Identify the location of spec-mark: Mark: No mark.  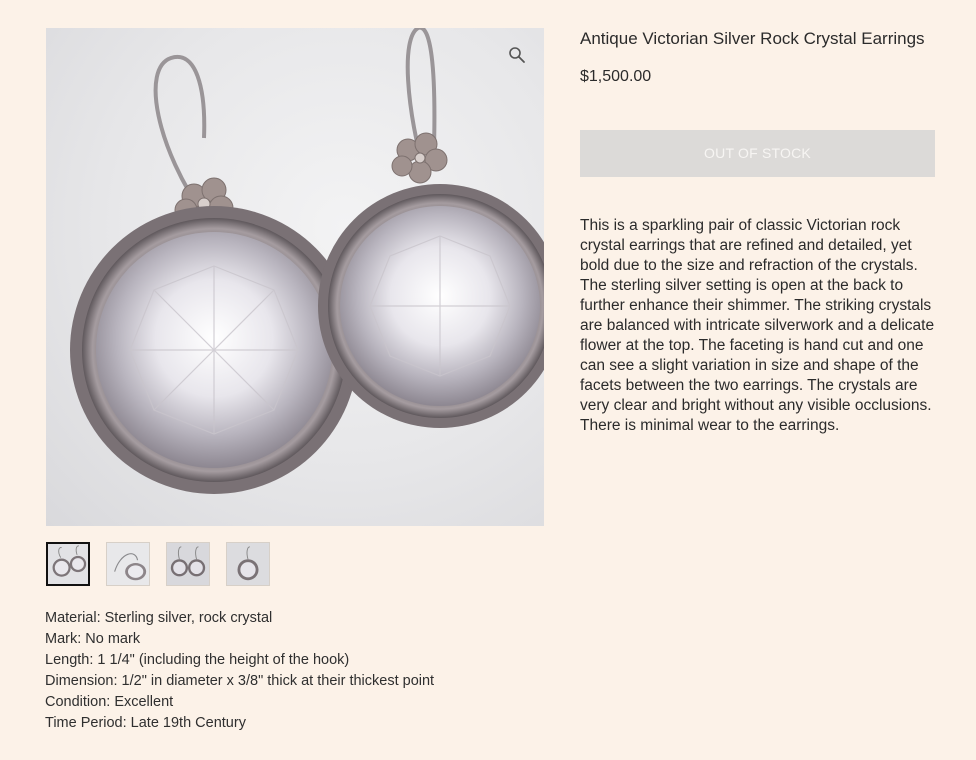
(93, 639).